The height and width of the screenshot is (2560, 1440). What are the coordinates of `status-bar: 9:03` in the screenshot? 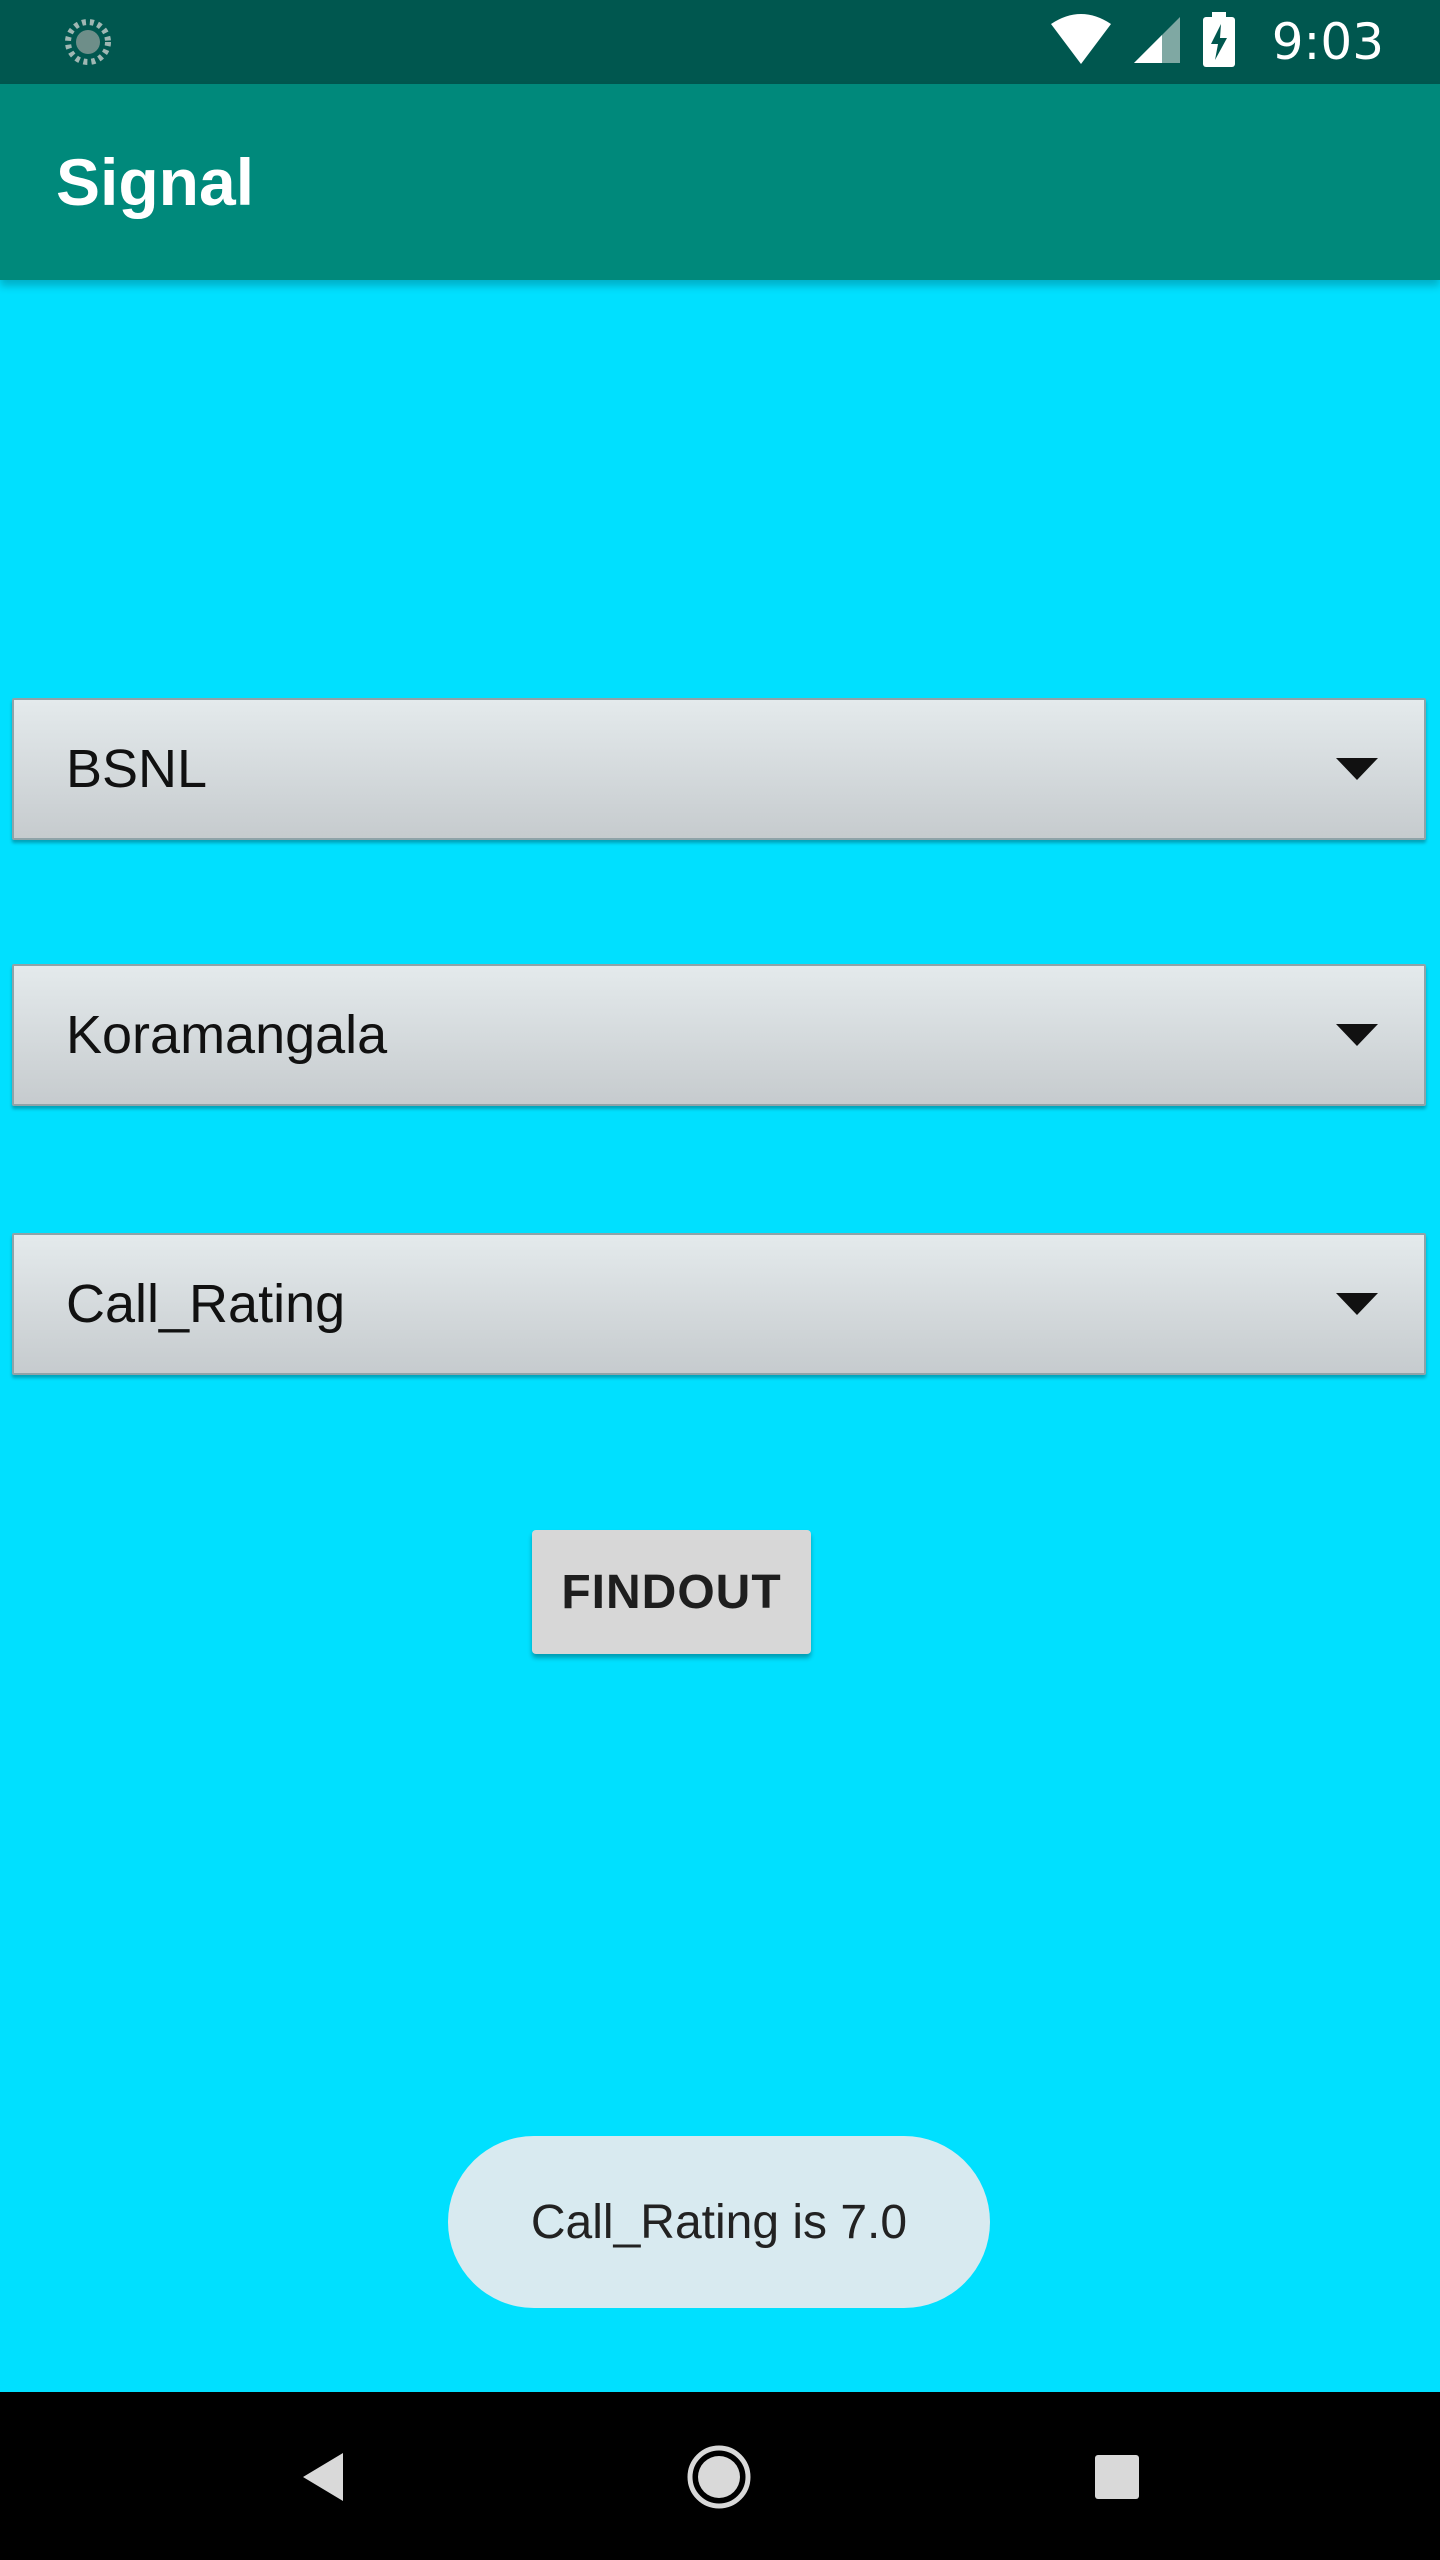 It's located at (720, 42).